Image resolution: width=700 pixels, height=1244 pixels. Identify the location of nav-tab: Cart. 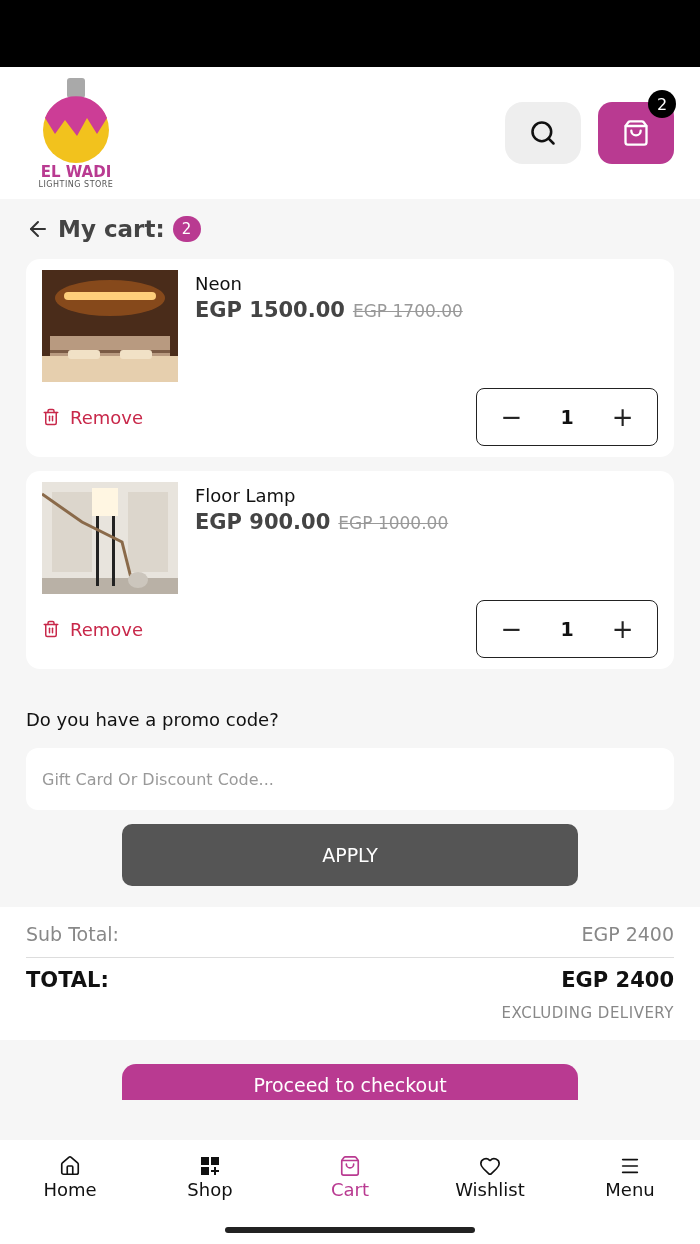
(350, 1177).